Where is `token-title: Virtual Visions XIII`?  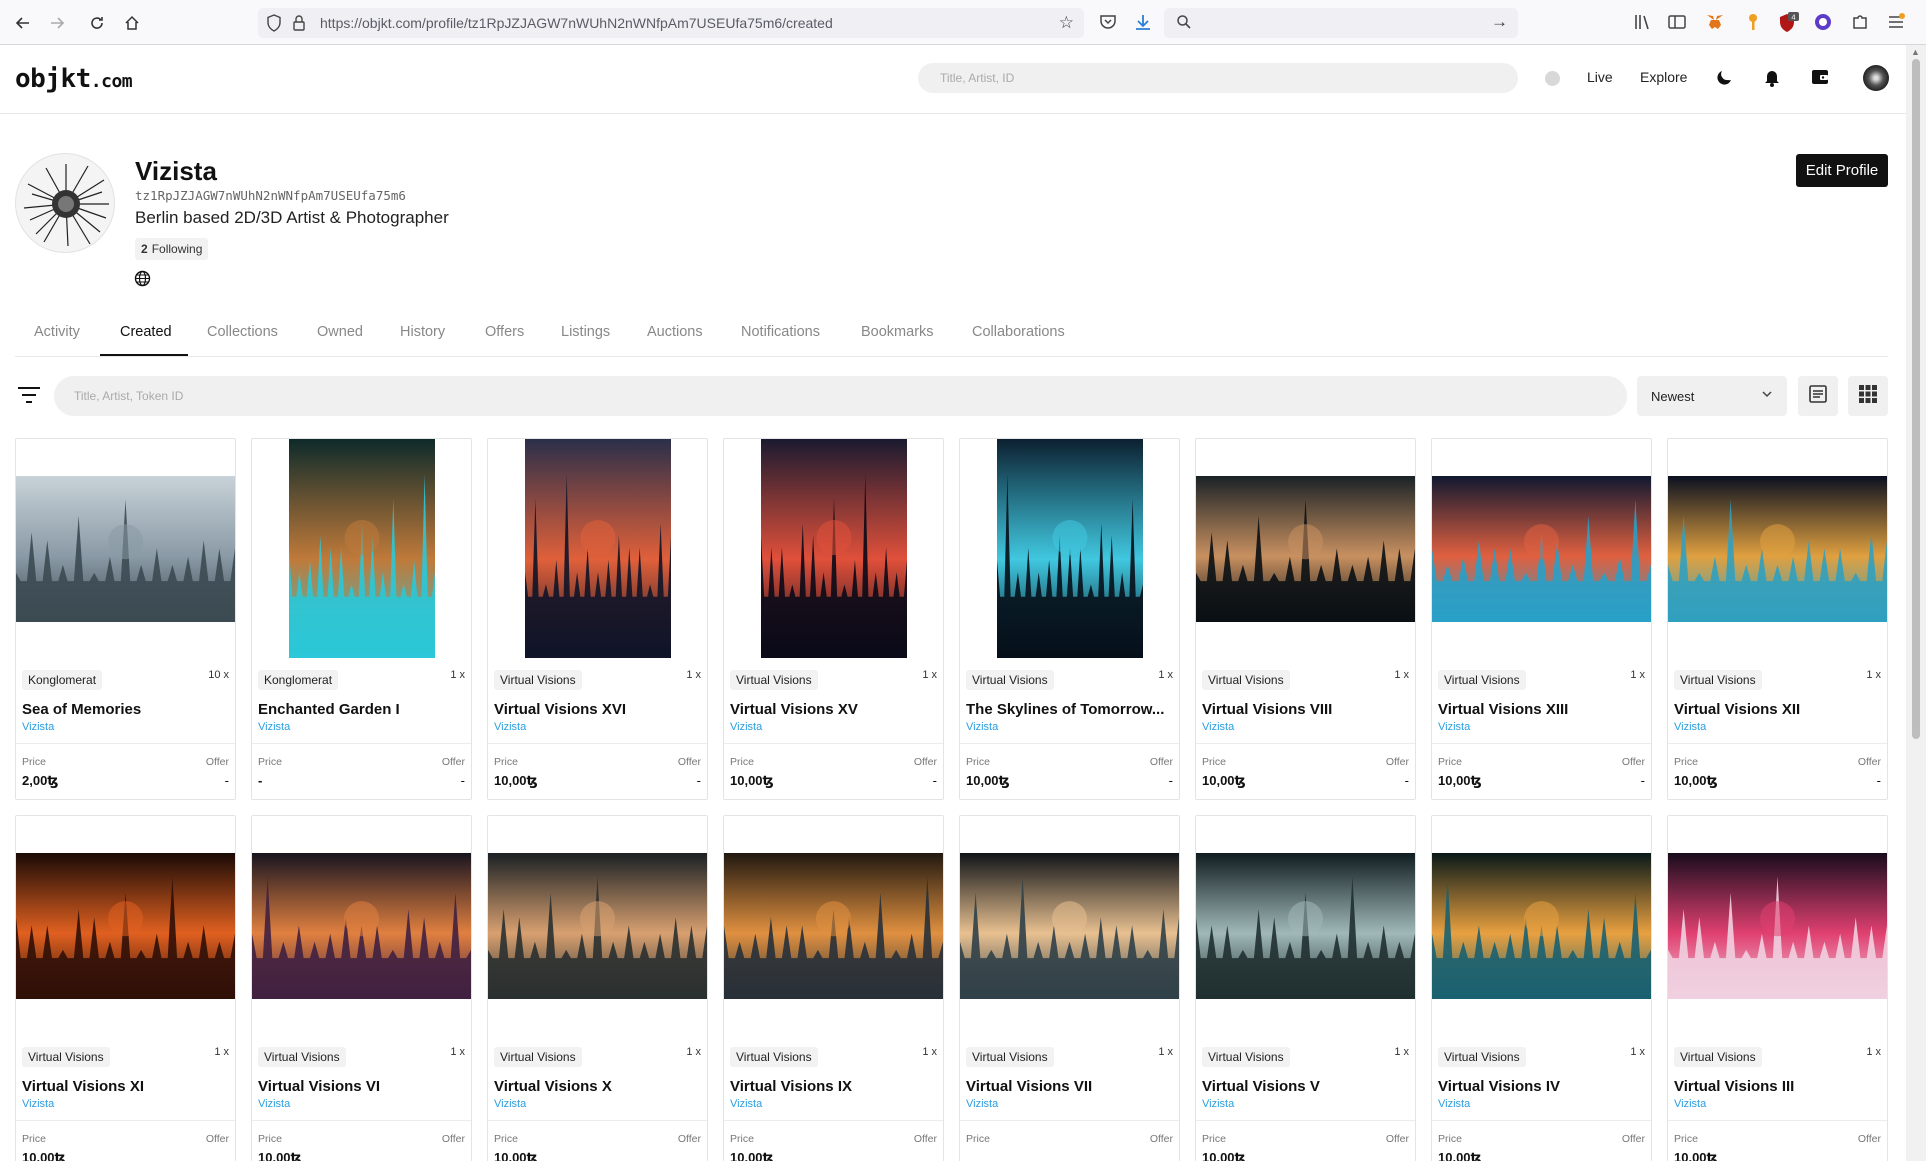
token-title: Virtual Visions XIII is located at coordinates (1542, 709).